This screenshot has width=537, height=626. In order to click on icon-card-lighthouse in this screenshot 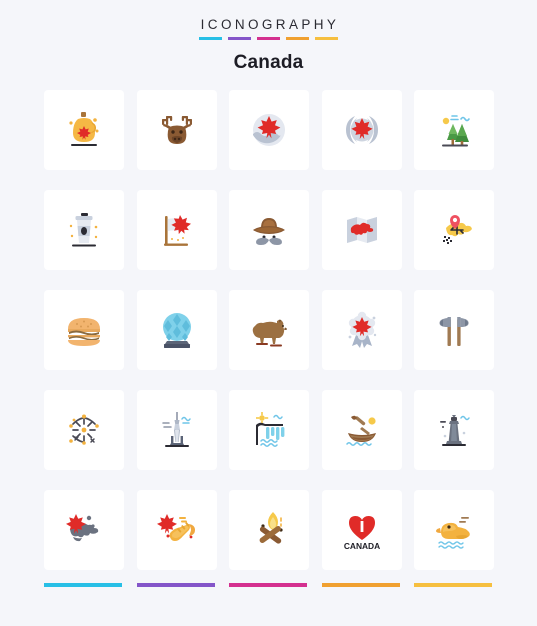, I will do `click(454, 430)`.